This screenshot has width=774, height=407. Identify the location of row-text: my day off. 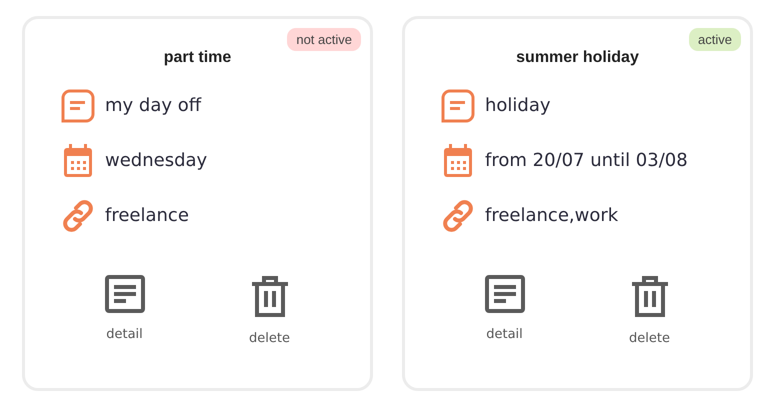
(153, 105).